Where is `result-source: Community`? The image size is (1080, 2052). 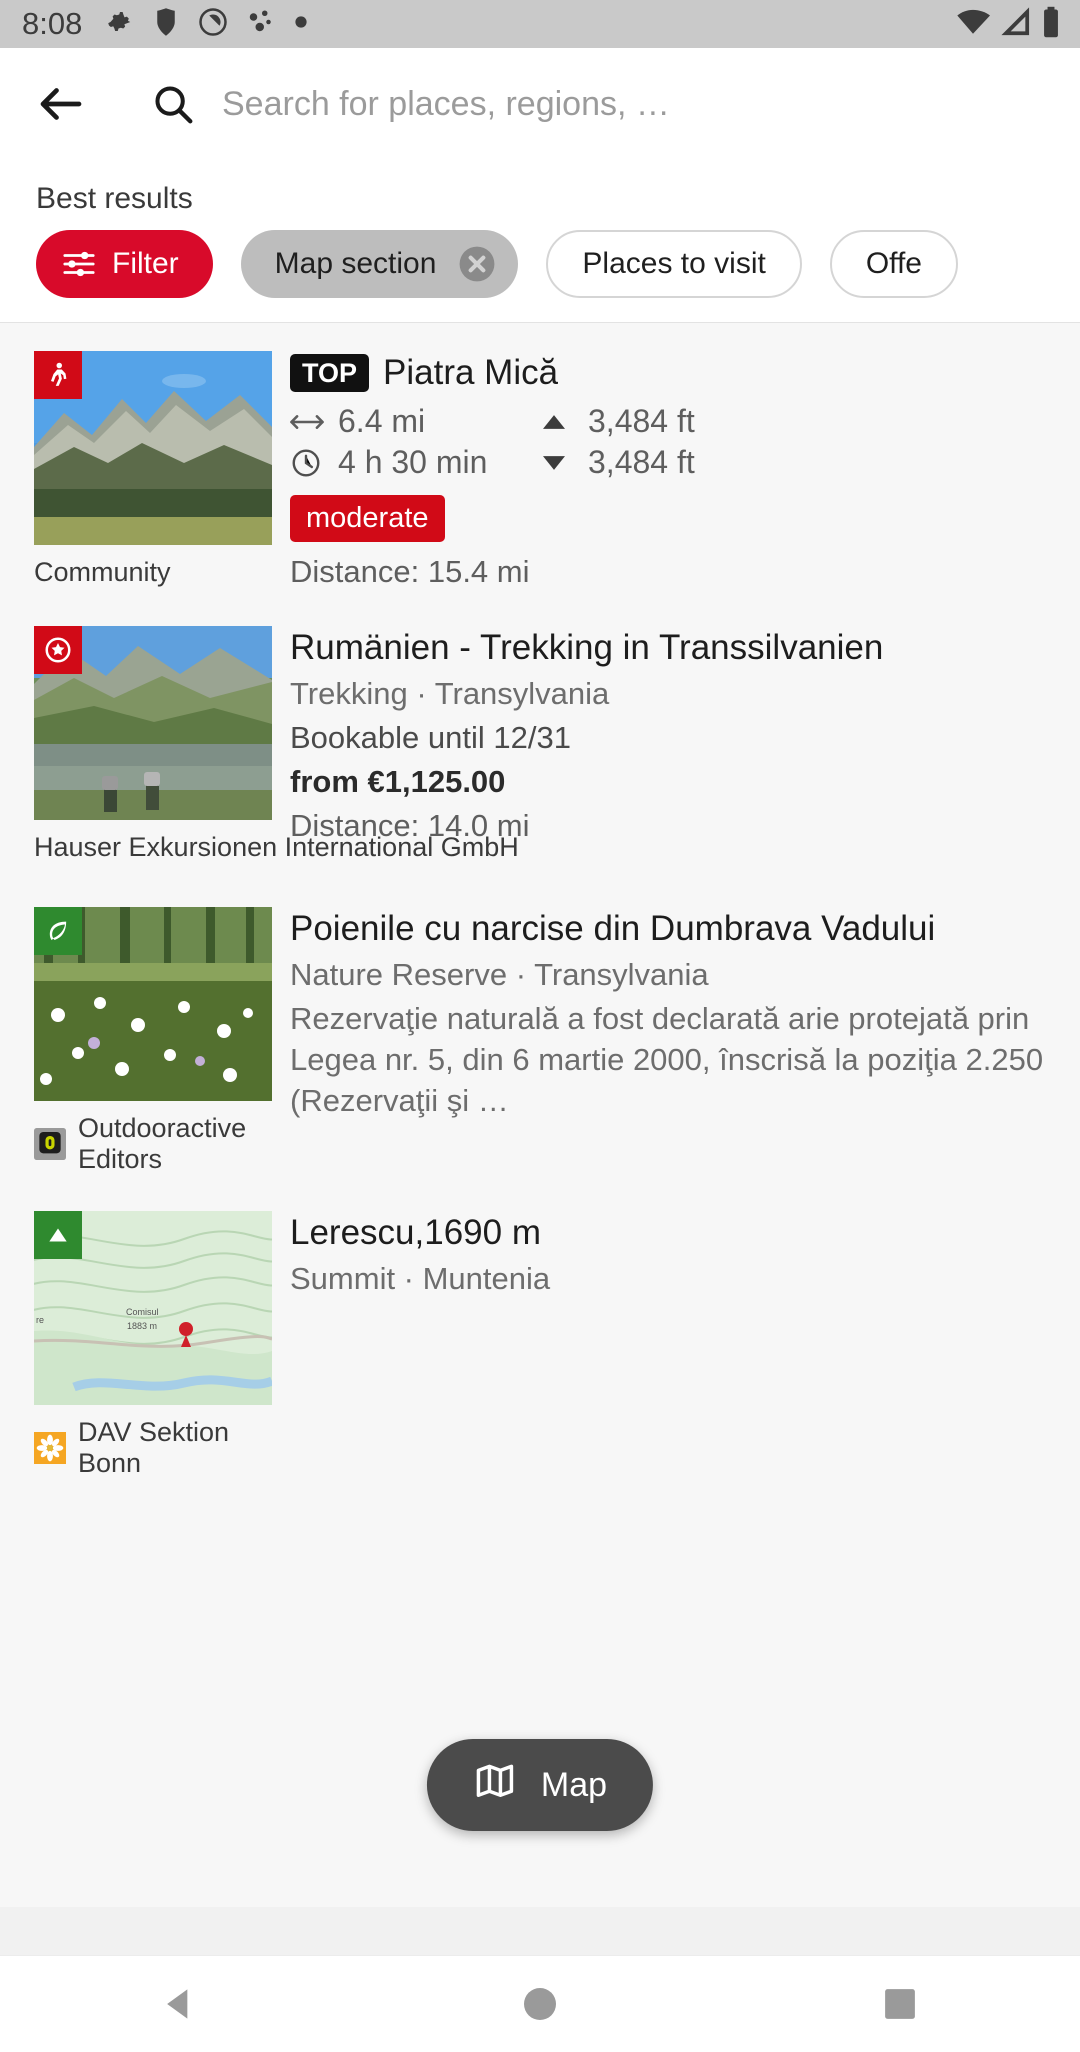
result-source: Community is located at coordinates (153, 572).